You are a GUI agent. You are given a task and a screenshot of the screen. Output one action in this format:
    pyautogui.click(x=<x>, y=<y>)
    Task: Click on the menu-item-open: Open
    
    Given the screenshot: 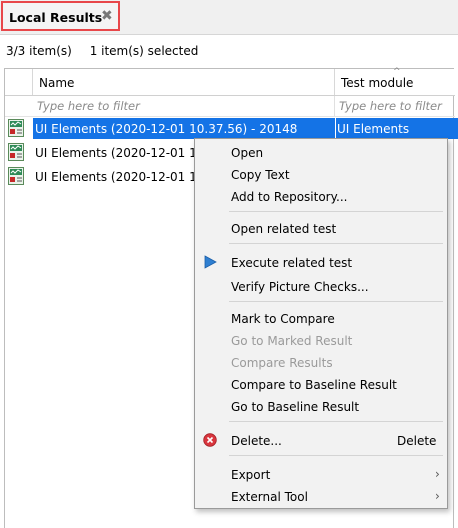 What is the action you would take?
    pyautogui.click(x=321, y=152)
    